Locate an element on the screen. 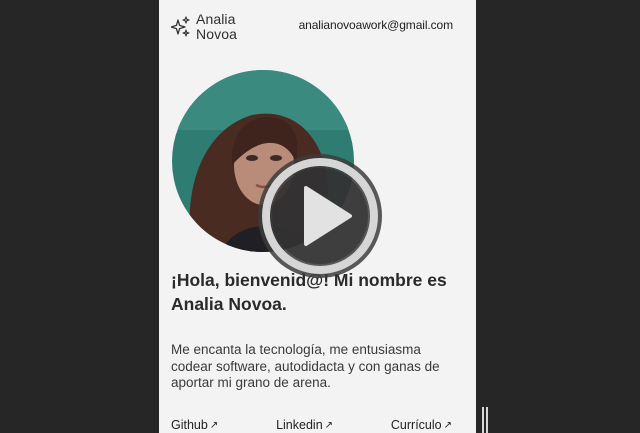 The height and width of the screenshot is (433, 640). curriculum-label: Currículo is located at coordinates (416, 425).